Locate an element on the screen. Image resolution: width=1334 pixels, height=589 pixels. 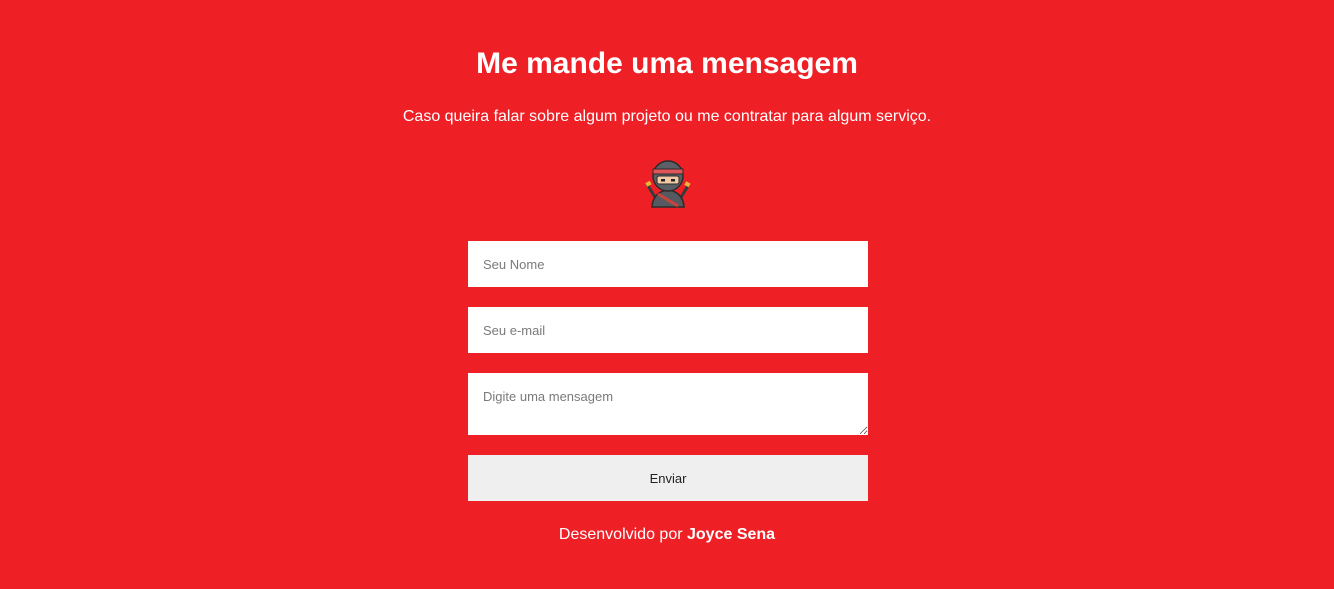
name-input is located at coordinates (668, 264).